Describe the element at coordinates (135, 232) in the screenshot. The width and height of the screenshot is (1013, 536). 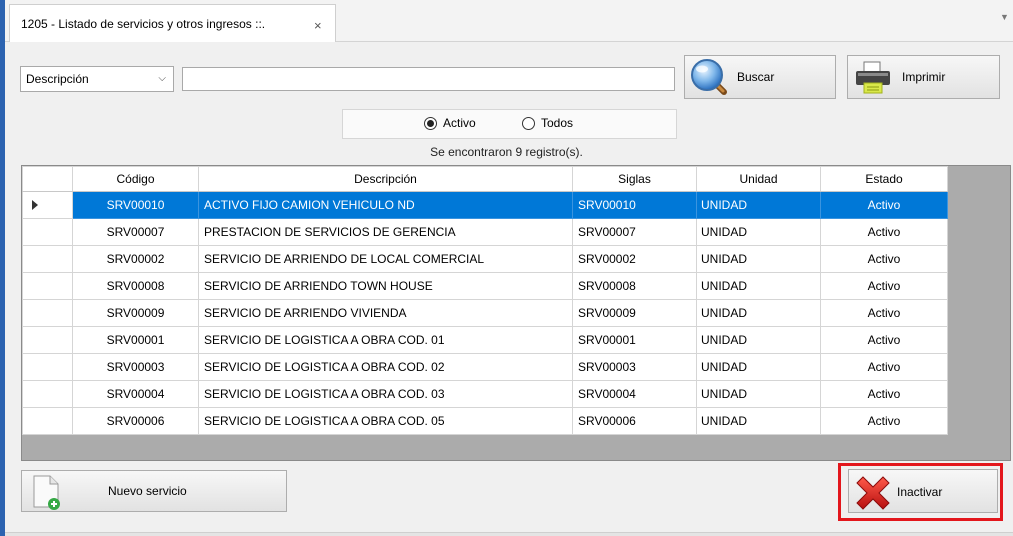
I see `cell-codigo: SRV00007` at that location.